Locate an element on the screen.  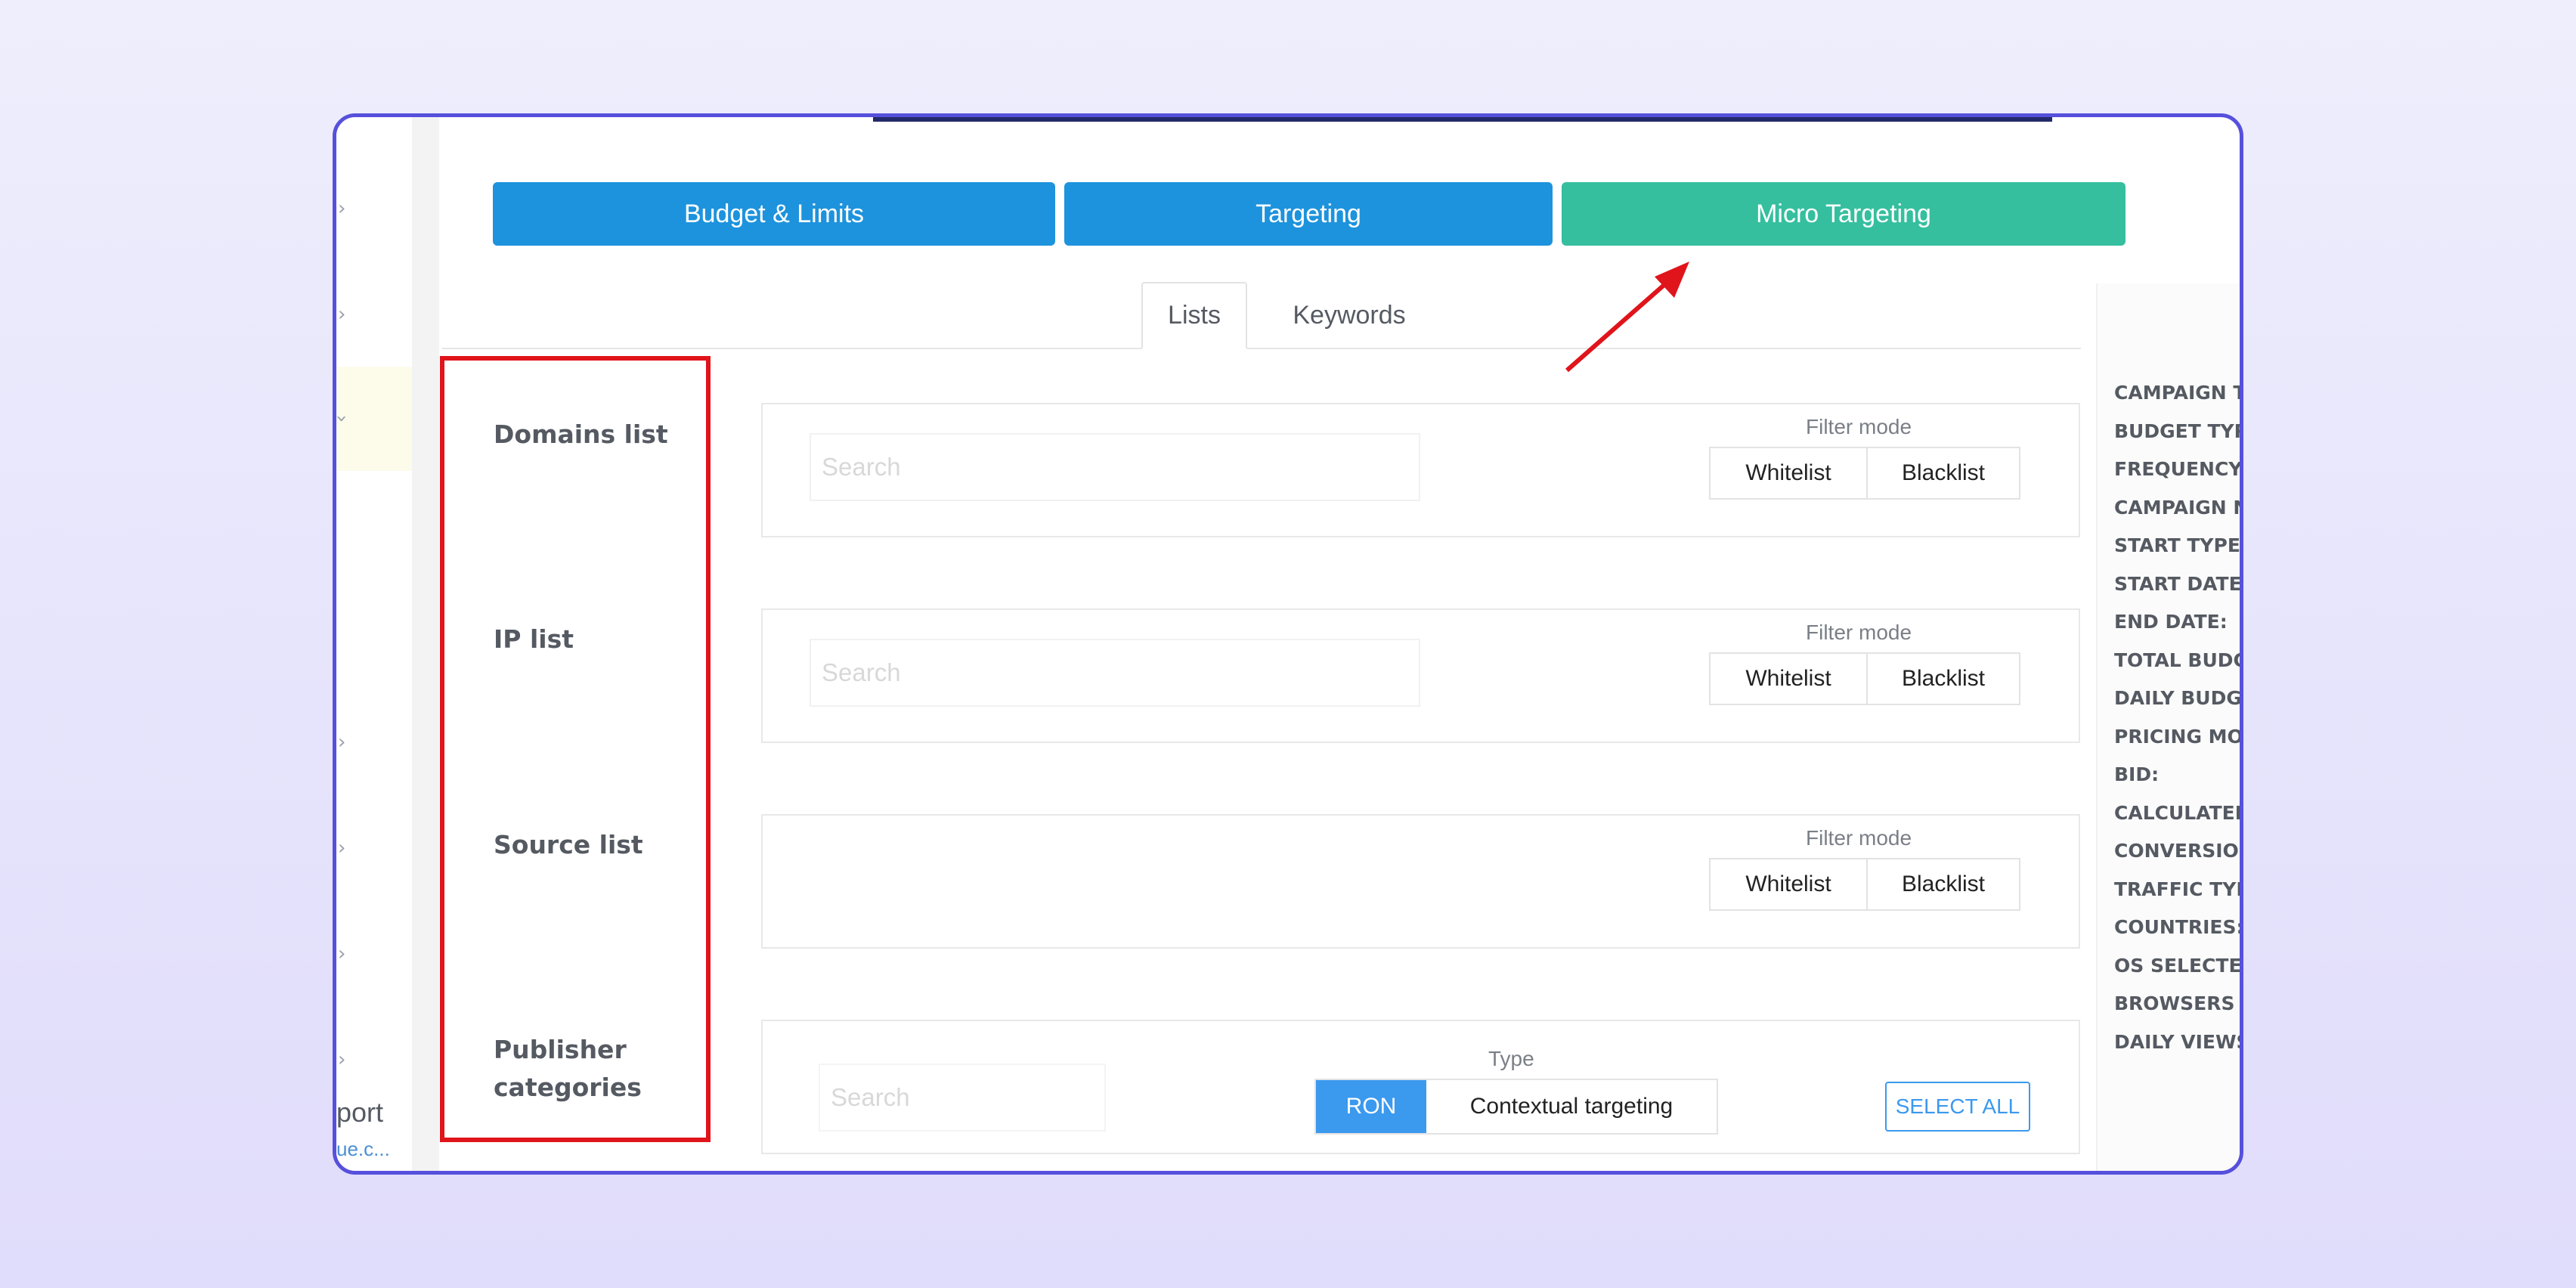
summary-item: BROWSERS S is located at coordinates (2178, 1003).